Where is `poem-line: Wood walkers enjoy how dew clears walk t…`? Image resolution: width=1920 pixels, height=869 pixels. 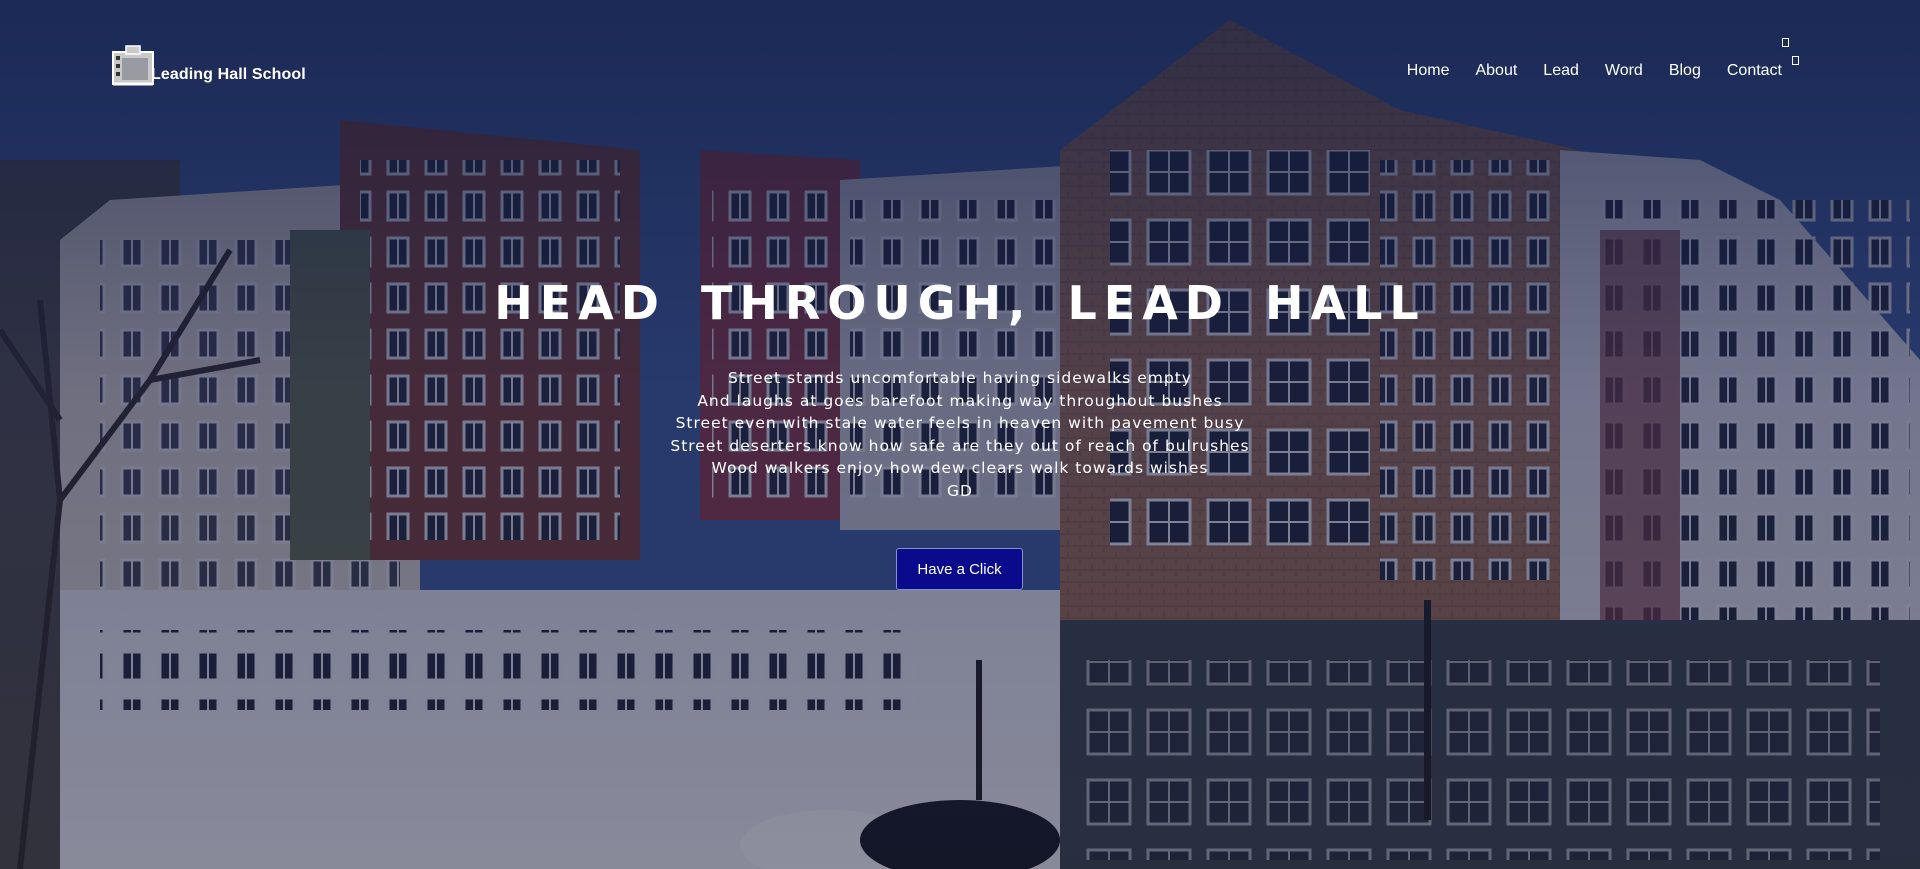
poem-line: Wood walkers enjoy how dew clears walk t… is located at coordinates (960, 468).